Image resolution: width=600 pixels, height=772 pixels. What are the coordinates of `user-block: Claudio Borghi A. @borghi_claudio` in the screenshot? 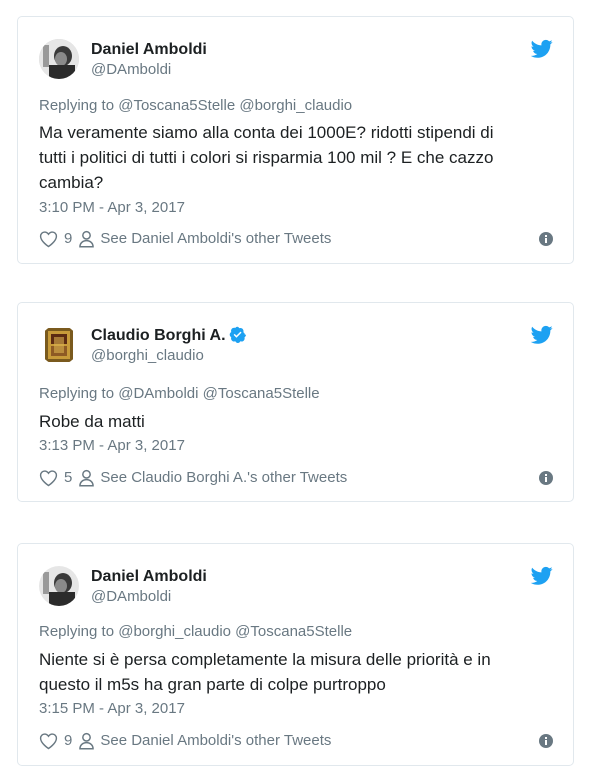 It's located at (168, 346).